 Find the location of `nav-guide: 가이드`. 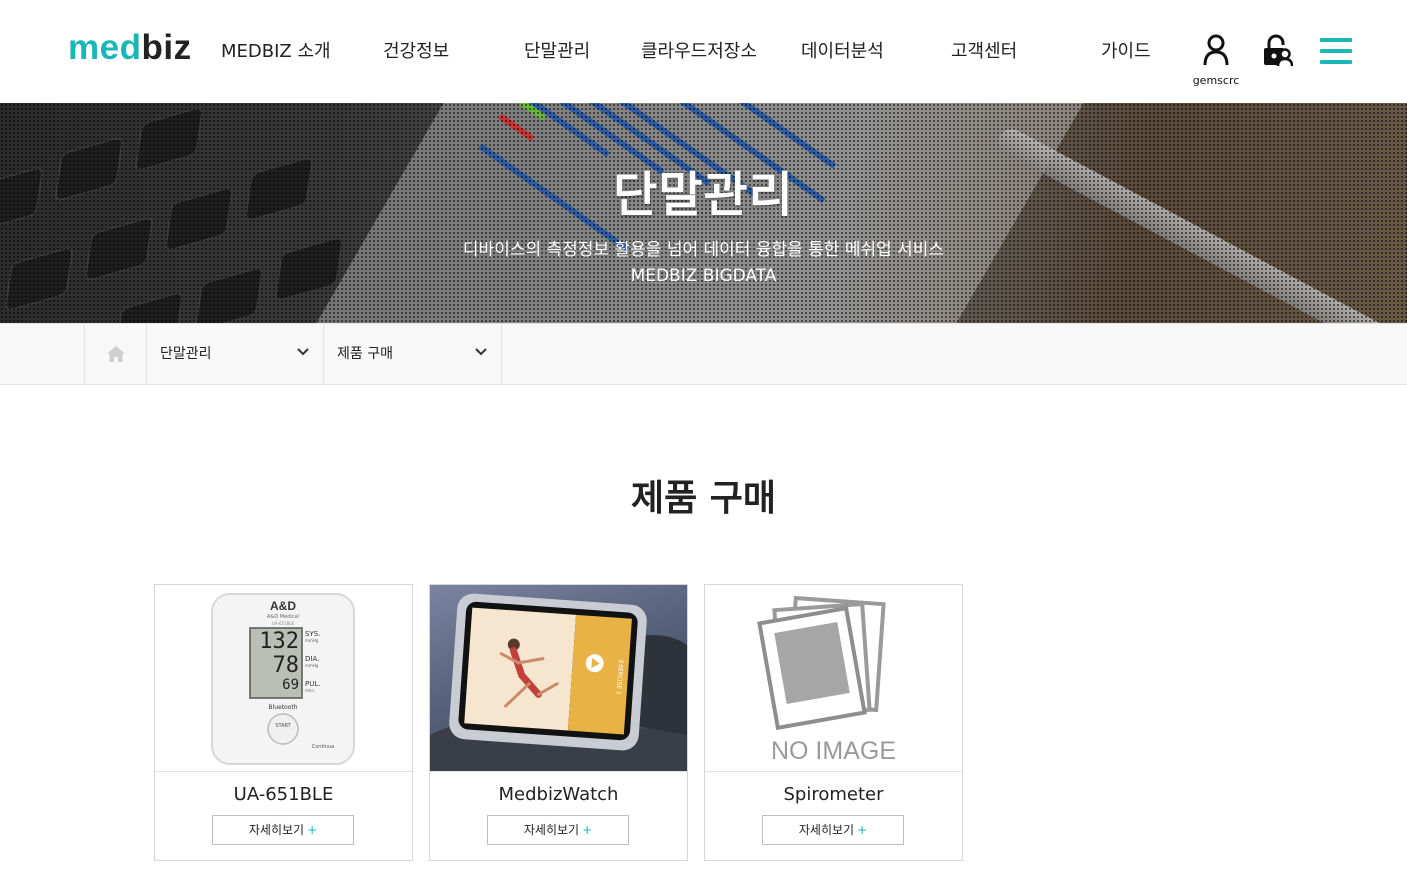

nav-guide: 가이드 is located at coordinates (1126, 52).